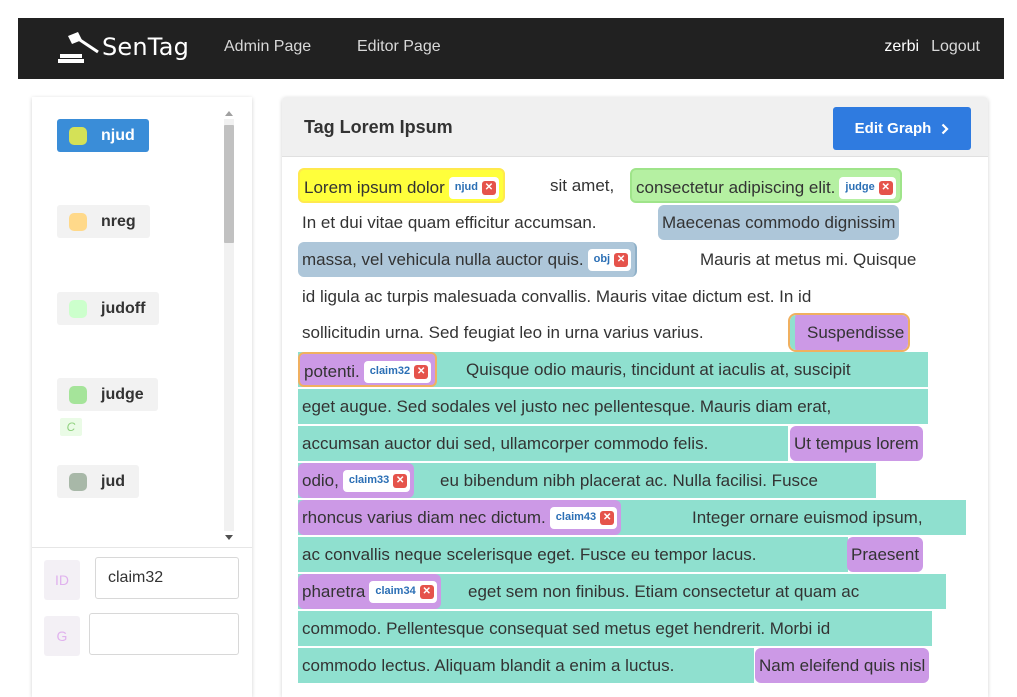  I want to click on tag-button-judoff: judoff, so click(108, 308).